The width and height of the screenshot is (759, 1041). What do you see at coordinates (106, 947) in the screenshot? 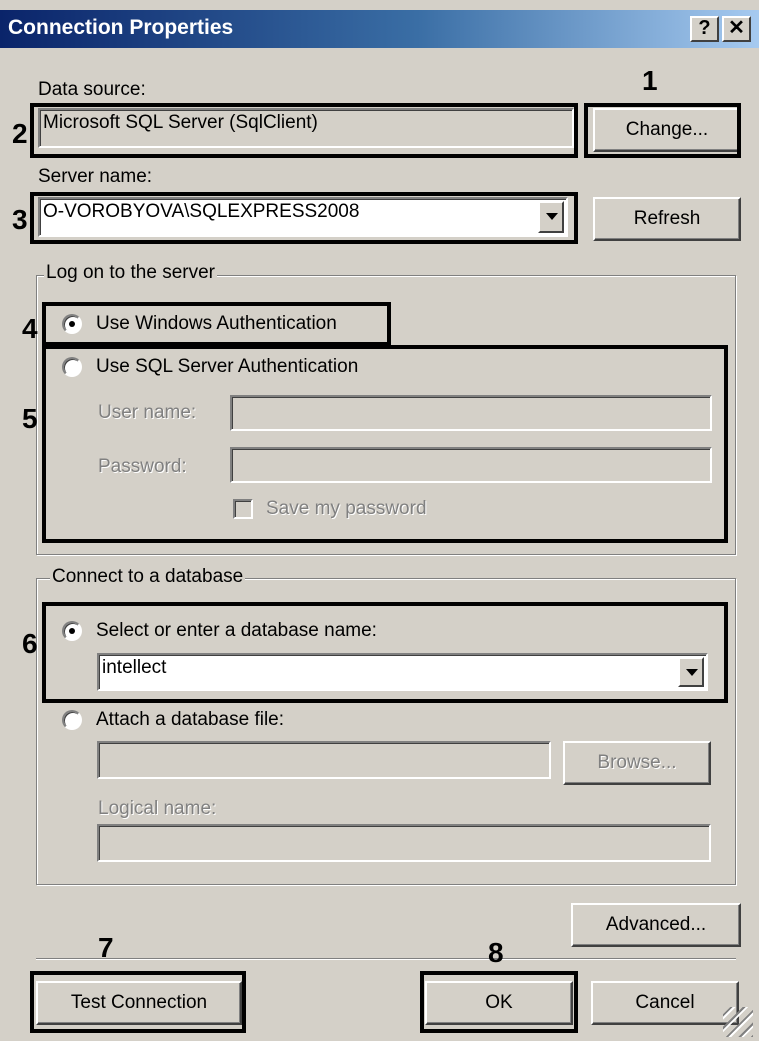
I see `annotation-number-7: 7` at bounding box center [106, 947].